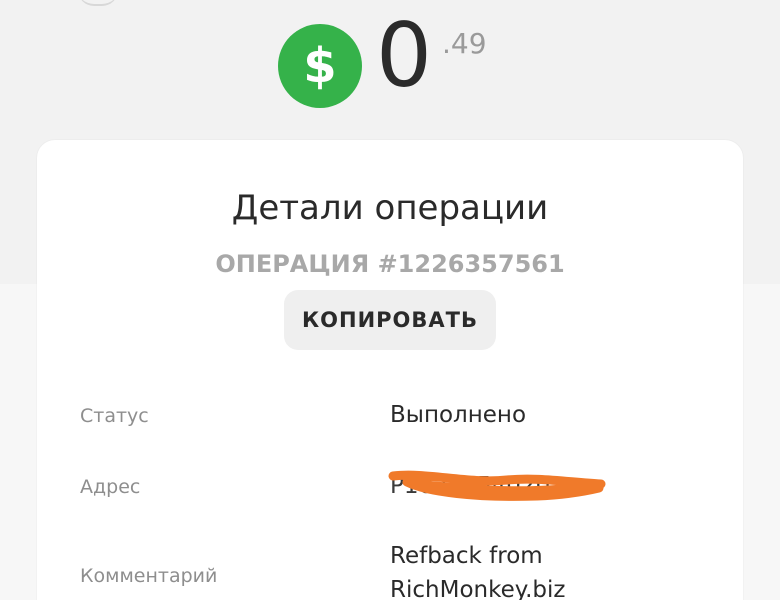 This screenshot has width=780, height=600. Describe the element at coordinates (404, 55) in the screenshot. I see `balance-integer: 0` at that location.